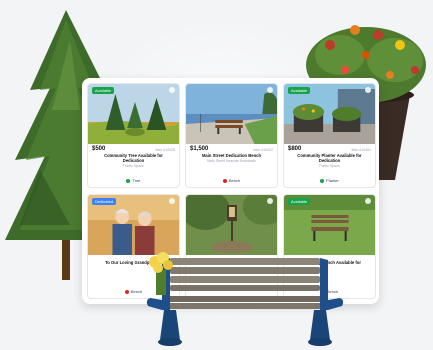  I want to click on listing-image-boardwalk-bench, so click(231, 114).